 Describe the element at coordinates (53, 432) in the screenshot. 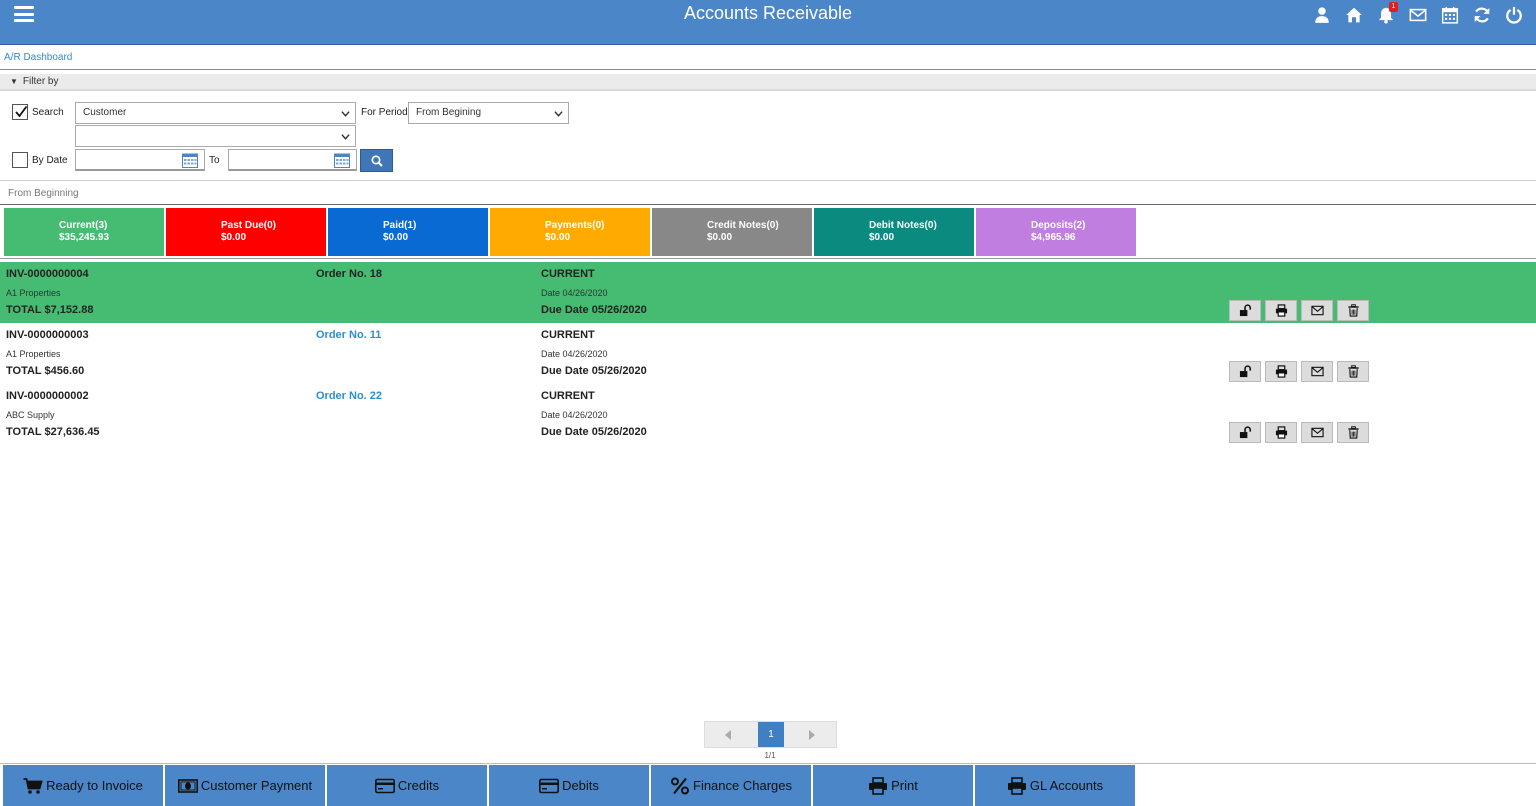

I see `invoice-total: TOTAL $27,636.45` at that location.